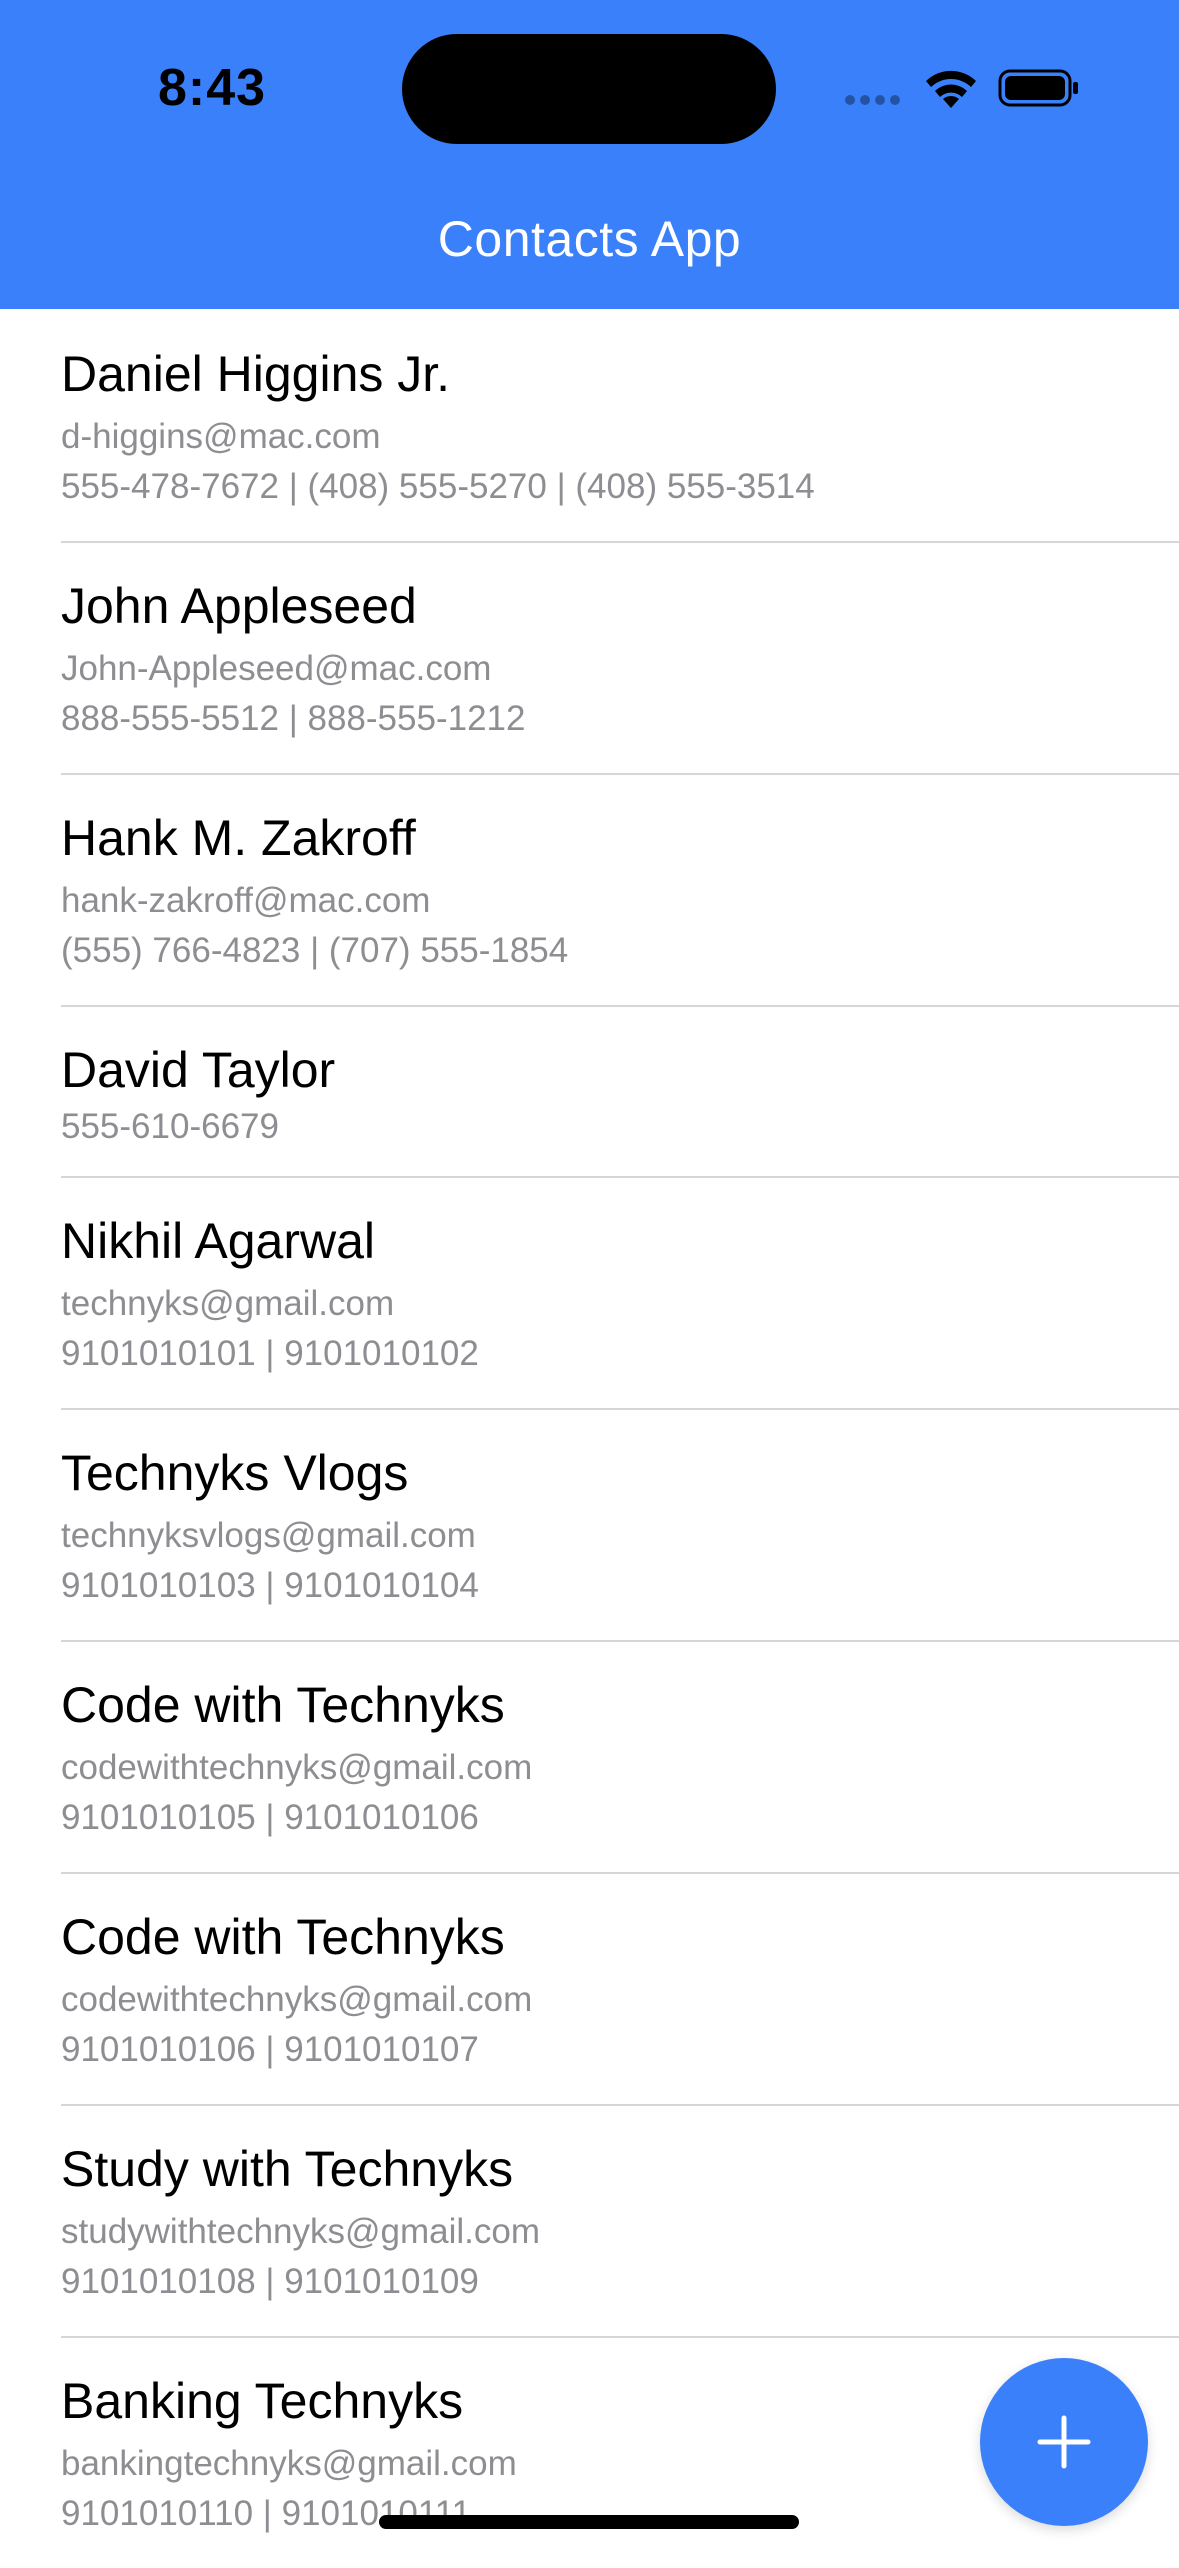 The width and height of the screenshot is (1179, 2568). Describe the element at coordinates (198, 1070) in the screenshot. I see `contact-name: David Taylor` at that location.